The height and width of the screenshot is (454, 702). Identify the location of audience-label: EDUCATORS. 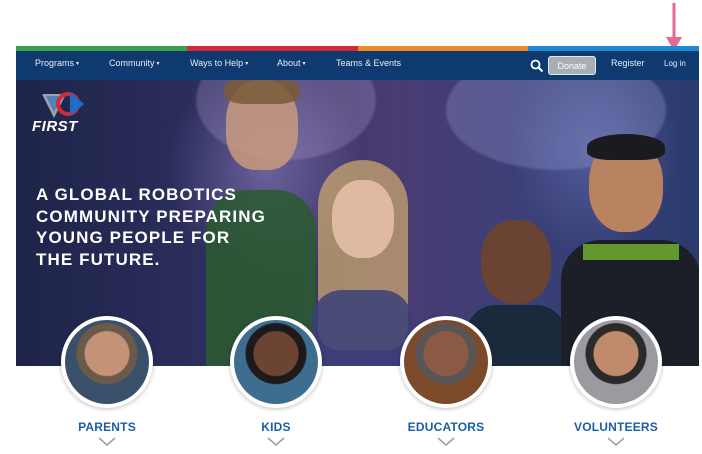
(446, 427).